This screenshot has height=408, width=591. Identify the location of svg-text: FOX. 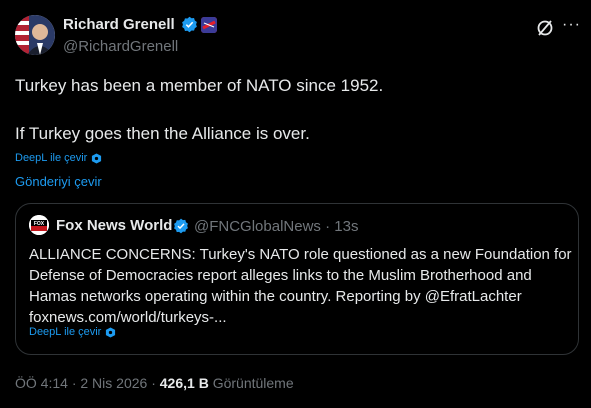
(39, 224).